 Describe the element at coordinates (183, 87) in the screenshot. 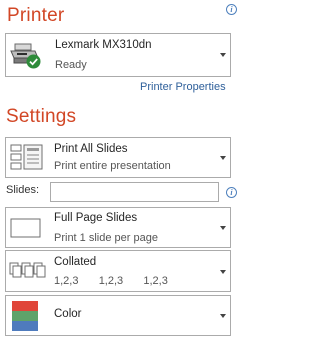

I see `printer-properties-link: Printer Properties` at that location.